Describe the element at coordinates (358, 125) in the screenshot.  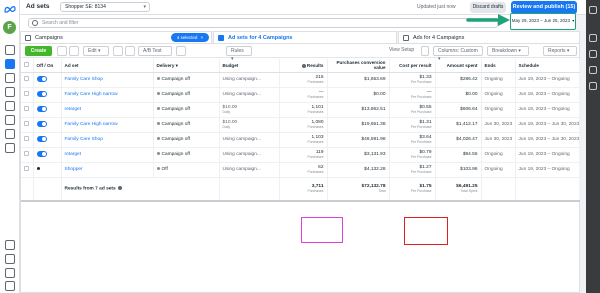
I see `conversion-value-cell: $19,651.38` at that location.